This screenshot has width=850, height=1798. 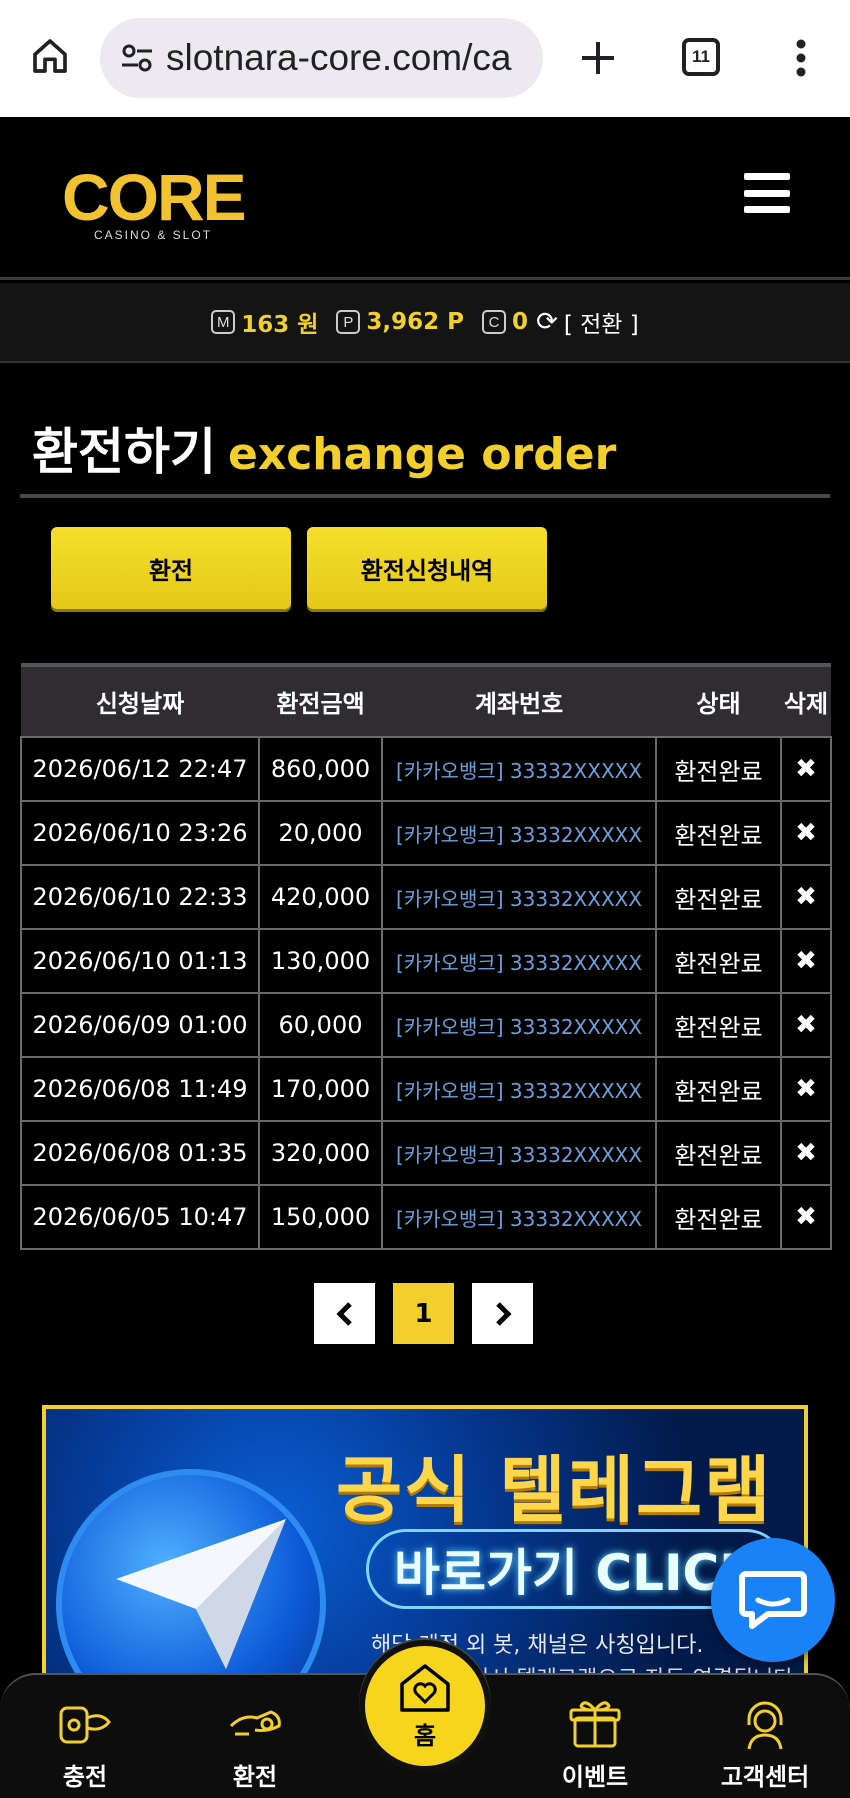 What do you see at coordinates (338, 58) in the screenshot?
I see `url-text: slotnara-core.com/ca` at bounding box center [338, 58].